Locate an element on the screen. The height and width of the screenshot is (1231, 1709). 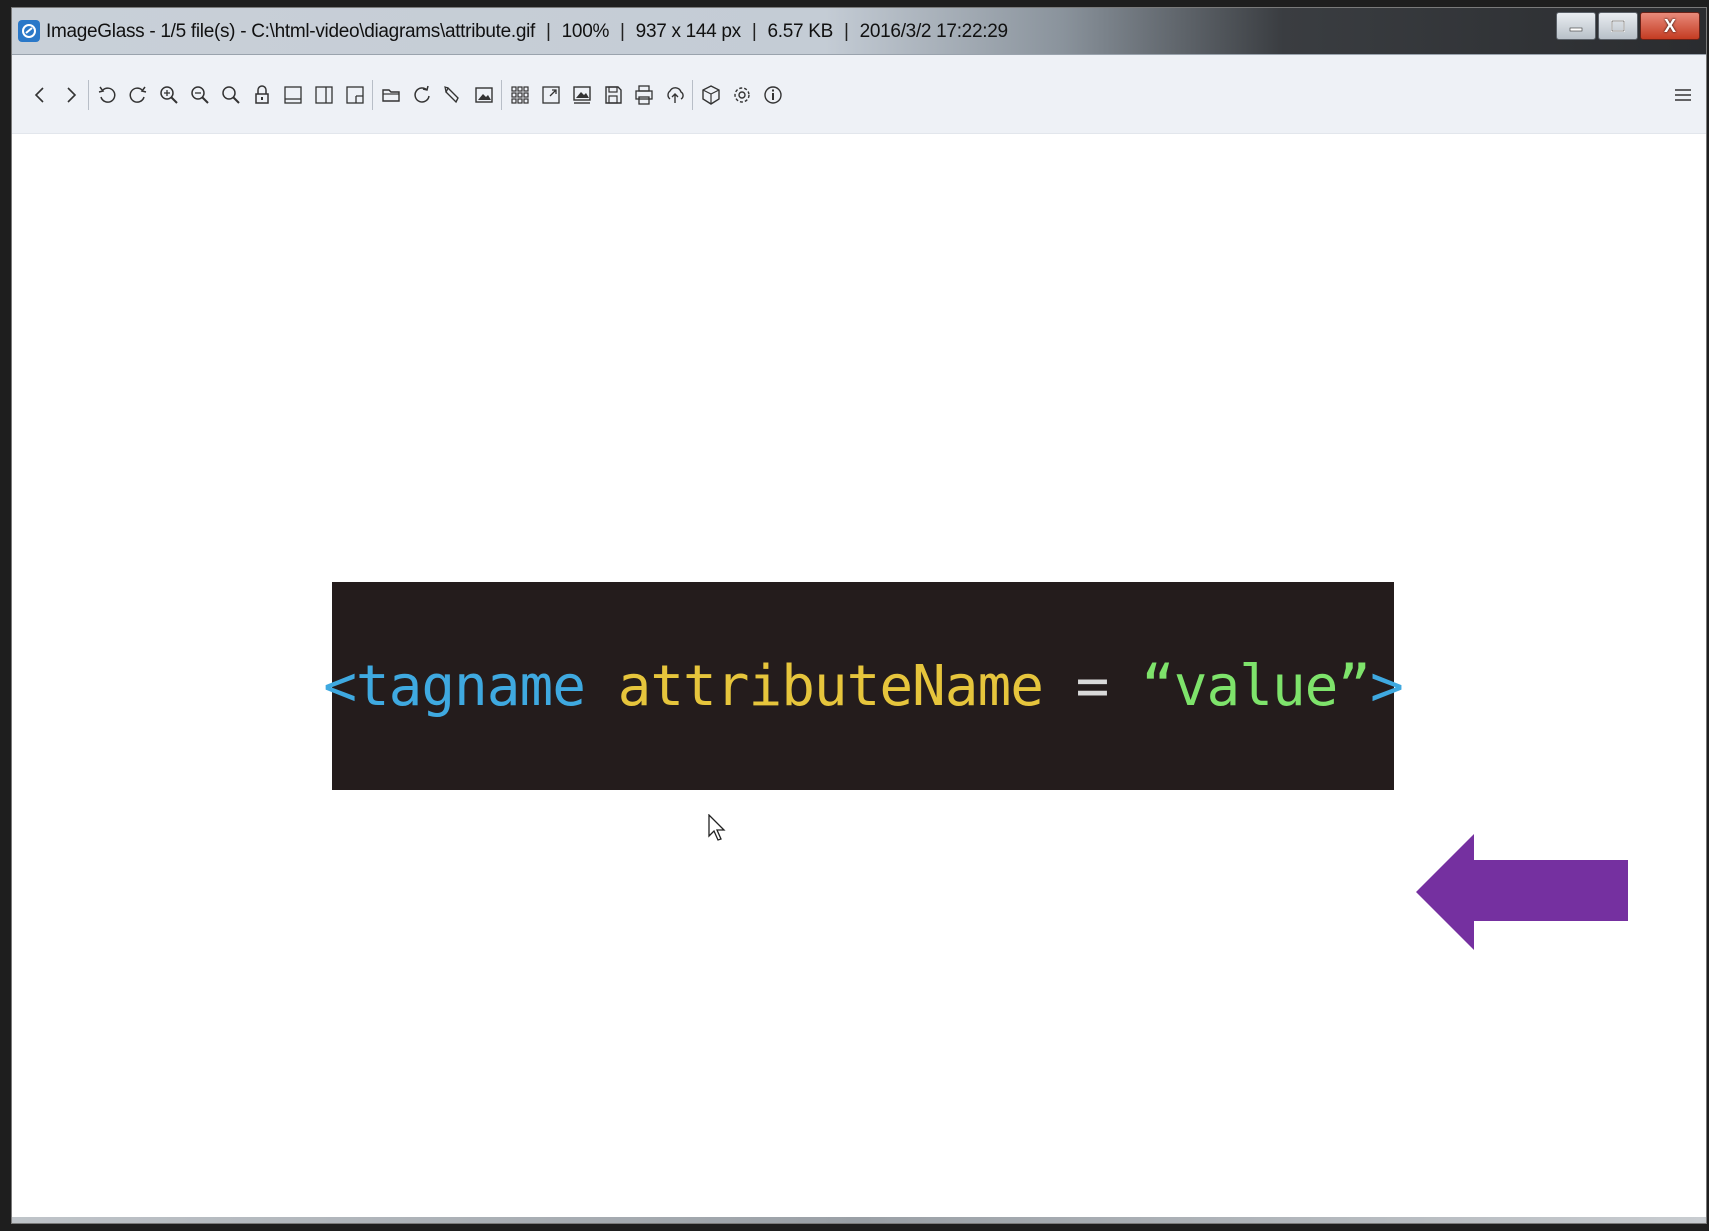
left-arrow-icon is located at coordinates (1522, 892).